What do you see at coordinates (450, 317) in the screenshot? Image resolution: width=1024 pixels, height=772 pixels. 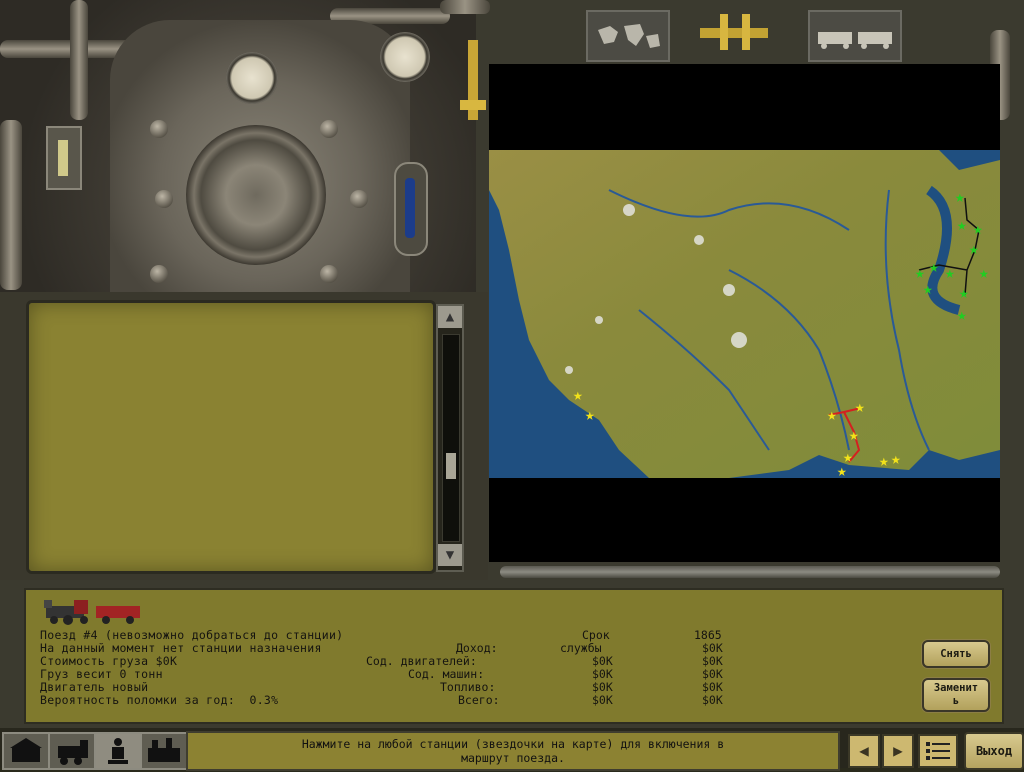 I see `scroll-up-button: ▲` at bounding box center [450, 317].